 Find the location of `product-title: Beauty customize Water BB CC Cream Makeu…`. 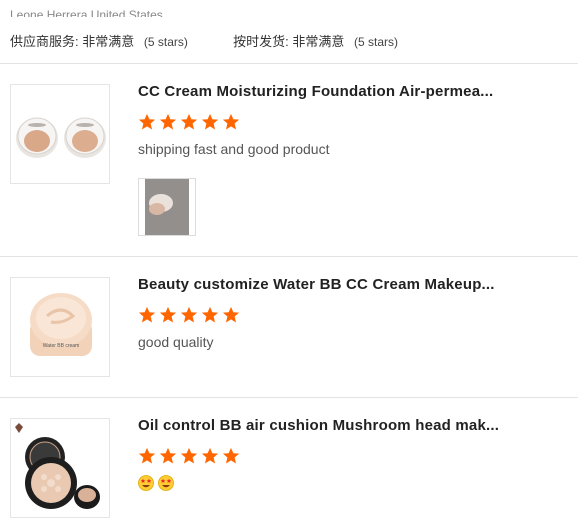

product-title: Beauty customize Water BB CC Cream Makeu… is located at coordinates (316, 284).